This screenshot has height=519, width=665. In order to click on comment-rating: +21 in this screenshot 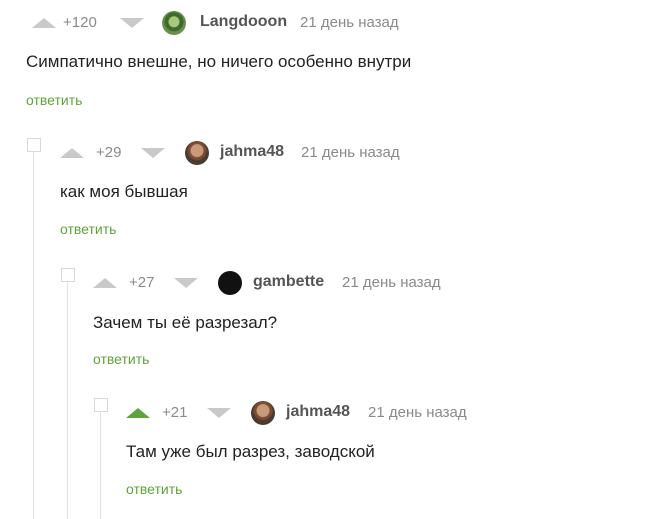, I will do `click(175, 412)`.